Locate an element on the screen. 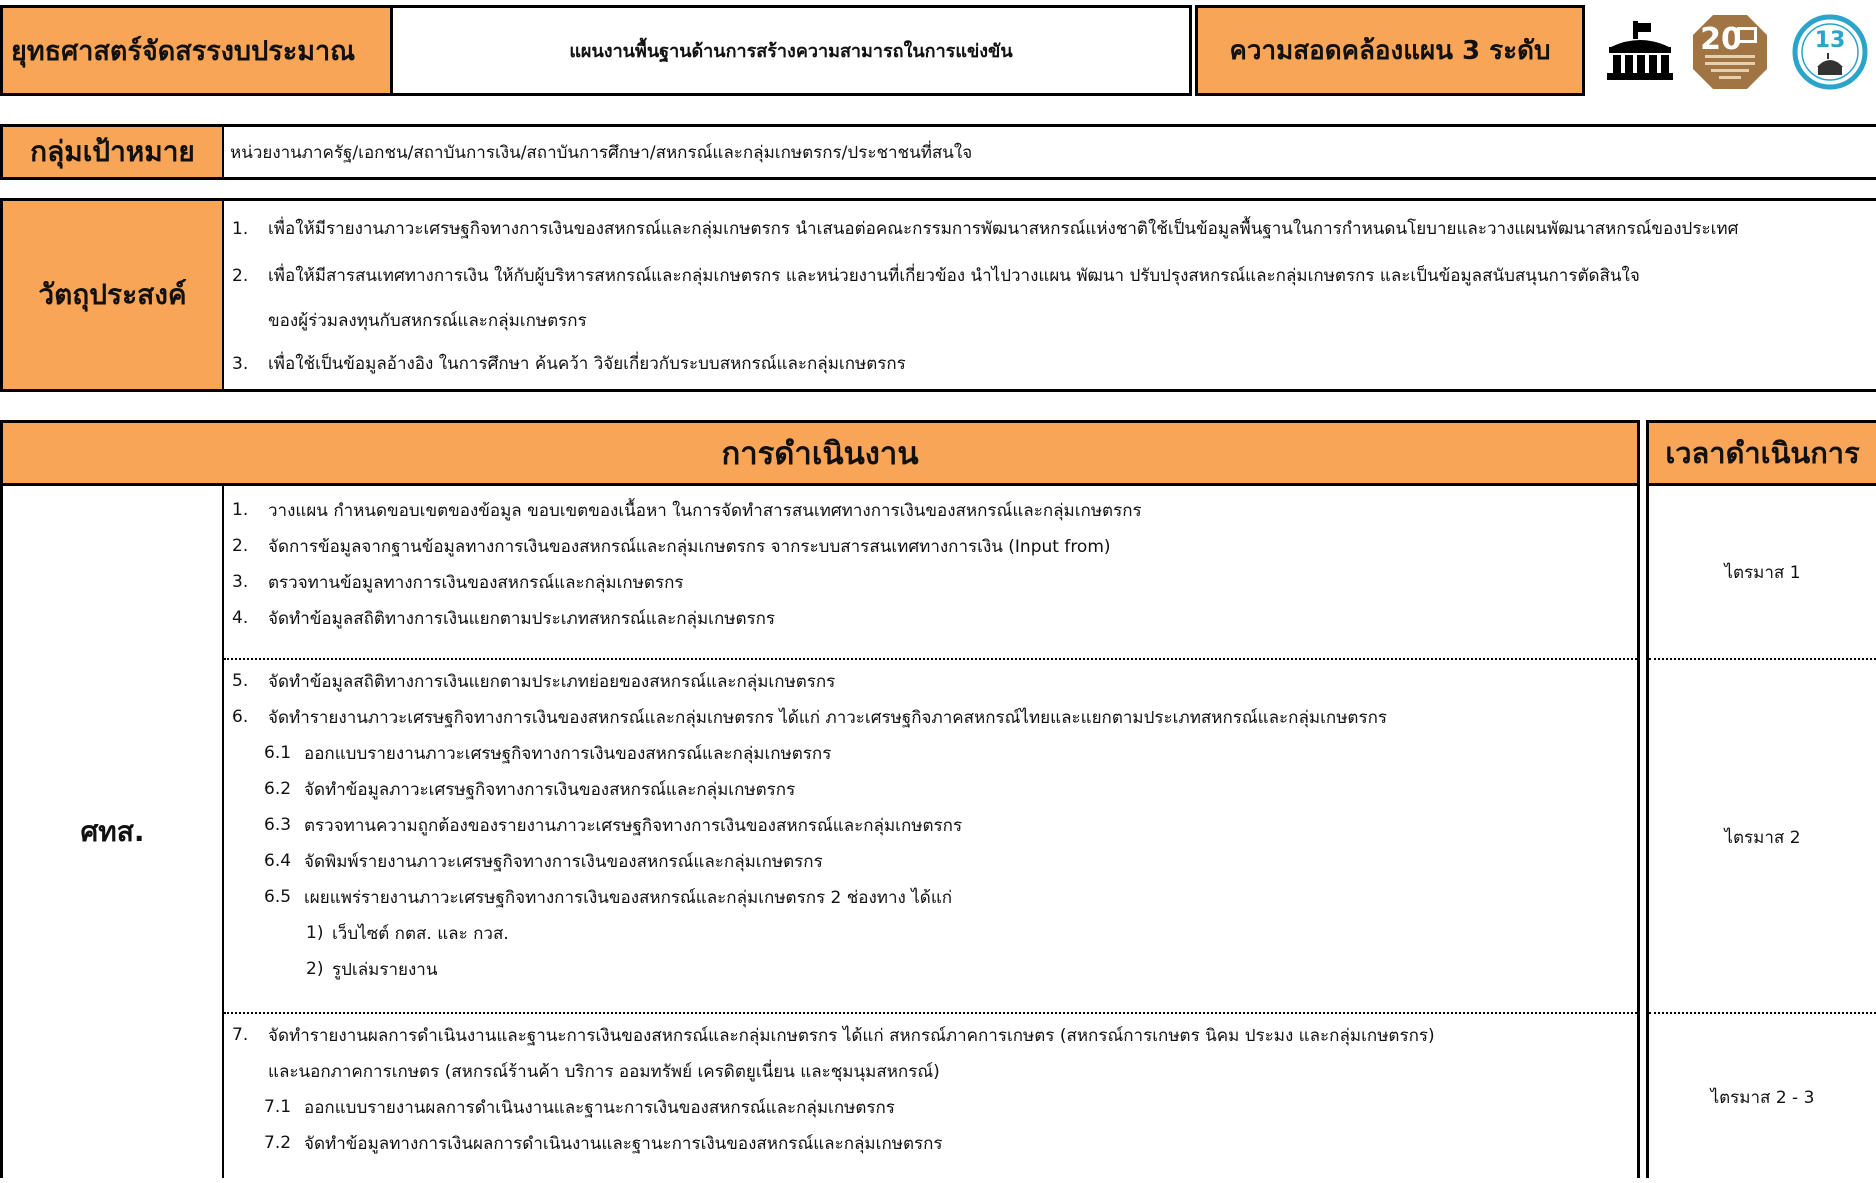  responsible-unit-text: ศทส. is located at coordinates (112, 831).